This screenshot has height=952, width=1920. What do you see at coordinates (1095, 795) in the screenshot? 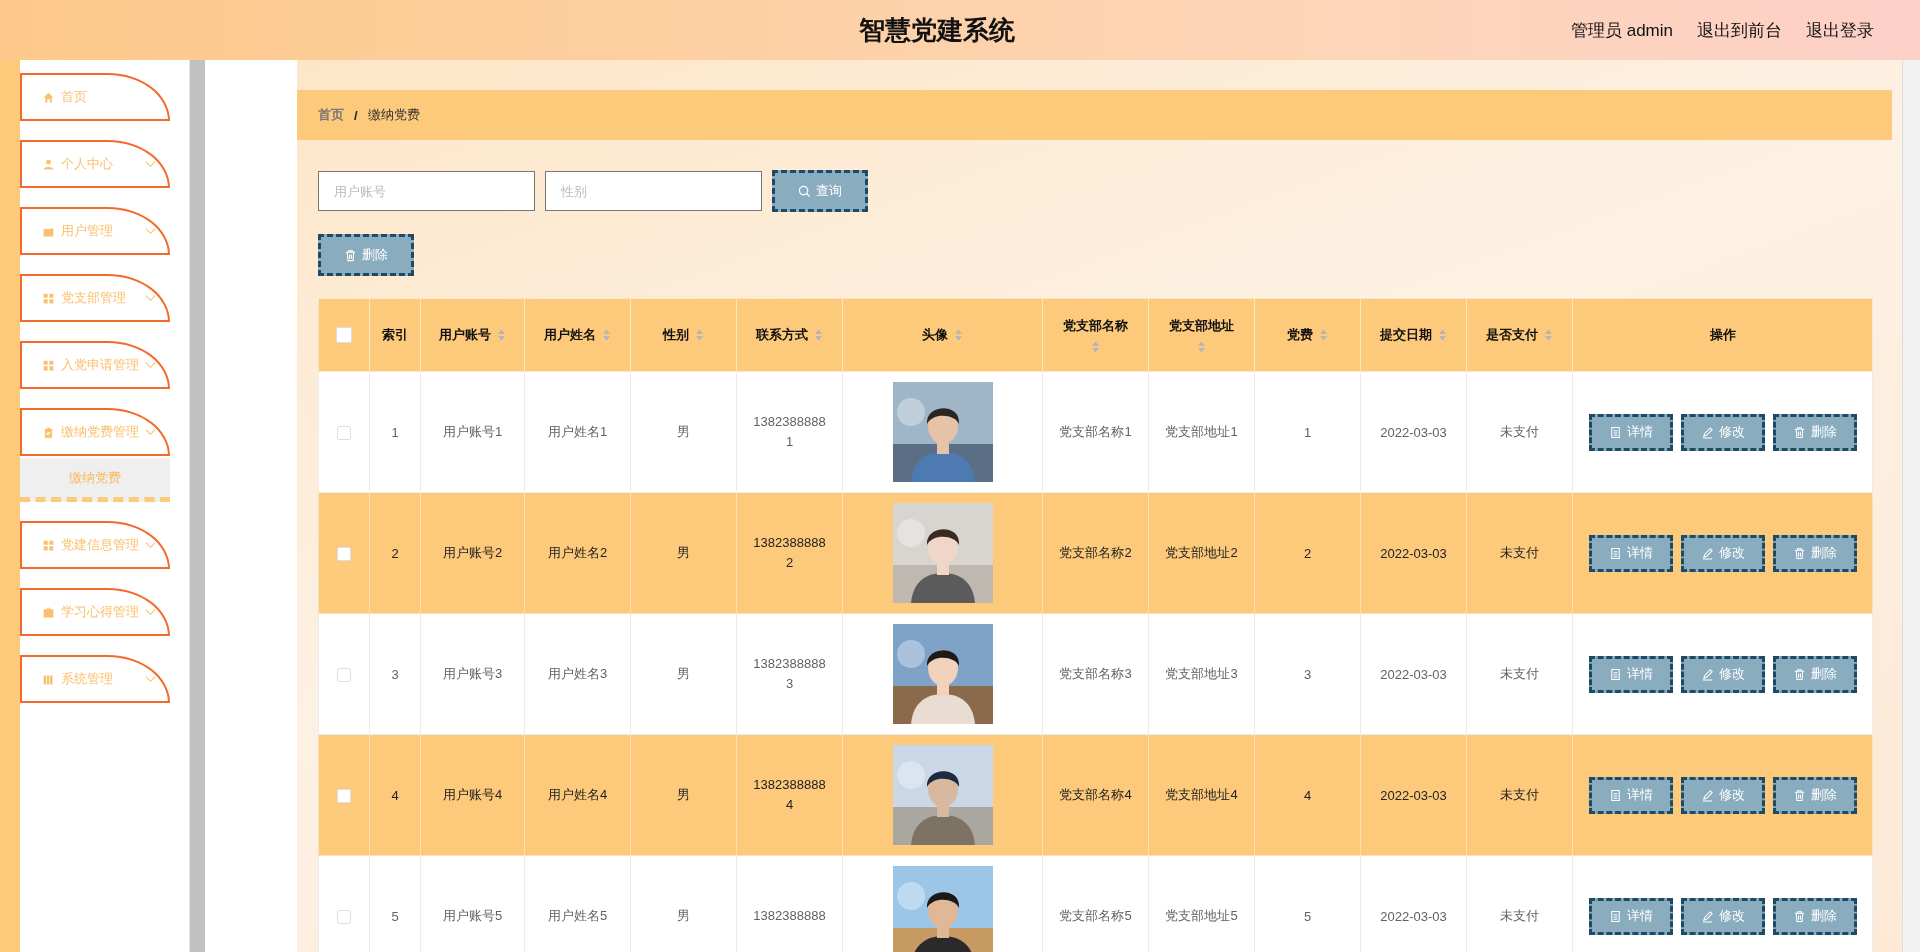
I see `branch-name-cell: 党支部名称4` at bounding box center [1095, 795].